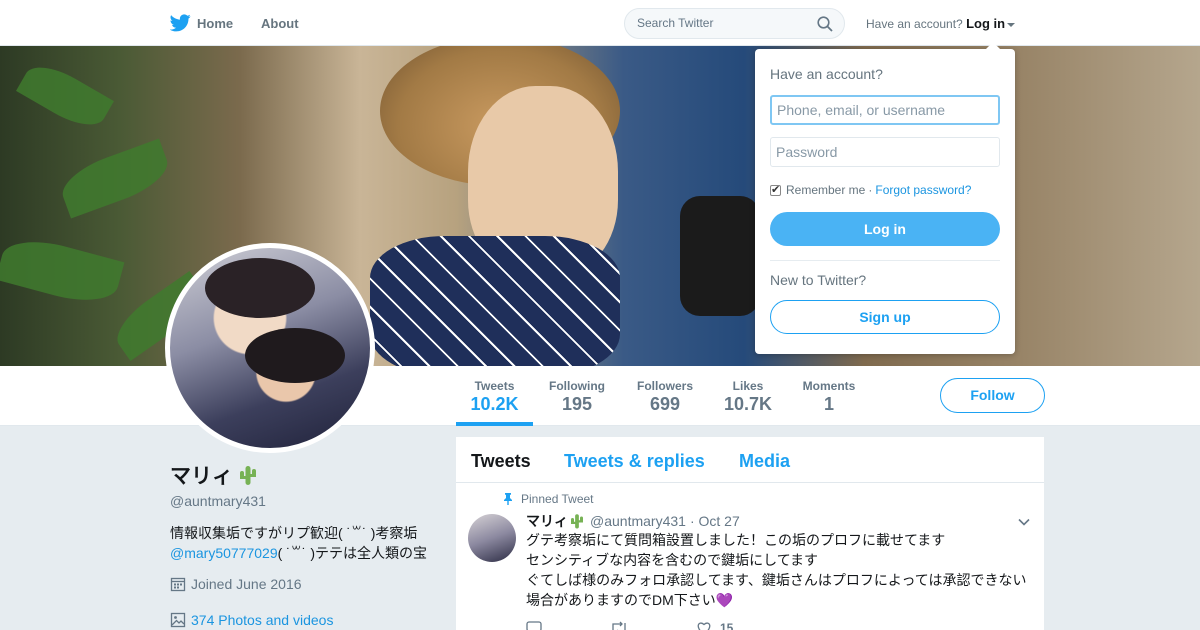 This screenshot has height=630, width=1200. Describe the element at coordinates (914, 24) in the screenshot. I see `have-account-text: Have an account?` at that location.